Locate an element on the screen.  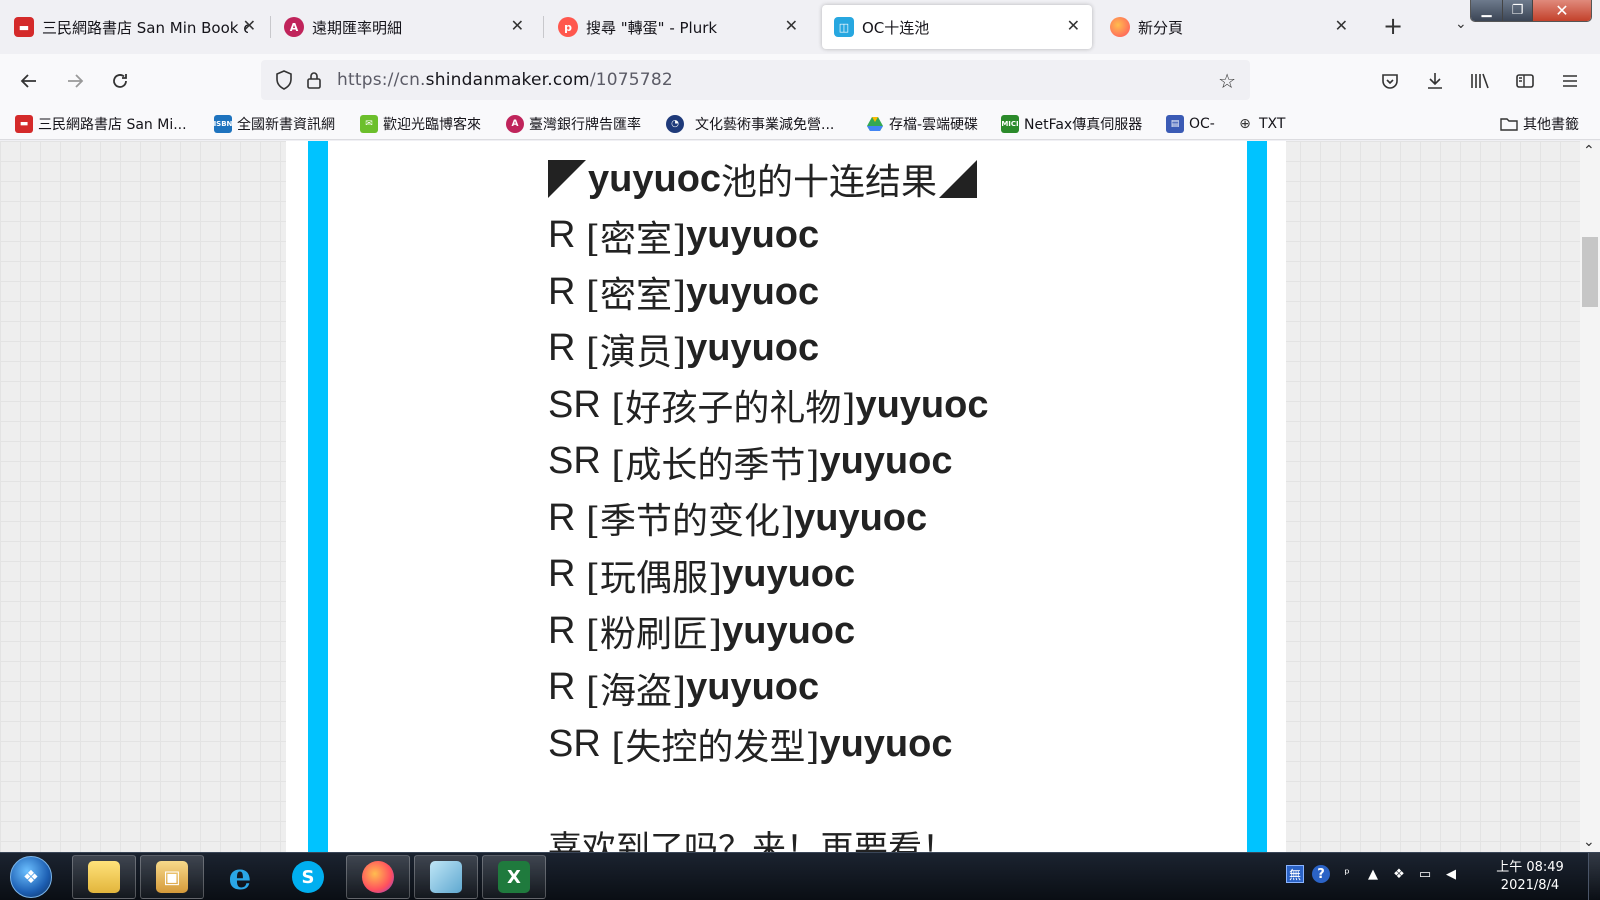
help-icon: ? is located at coordinates (1321, 874).